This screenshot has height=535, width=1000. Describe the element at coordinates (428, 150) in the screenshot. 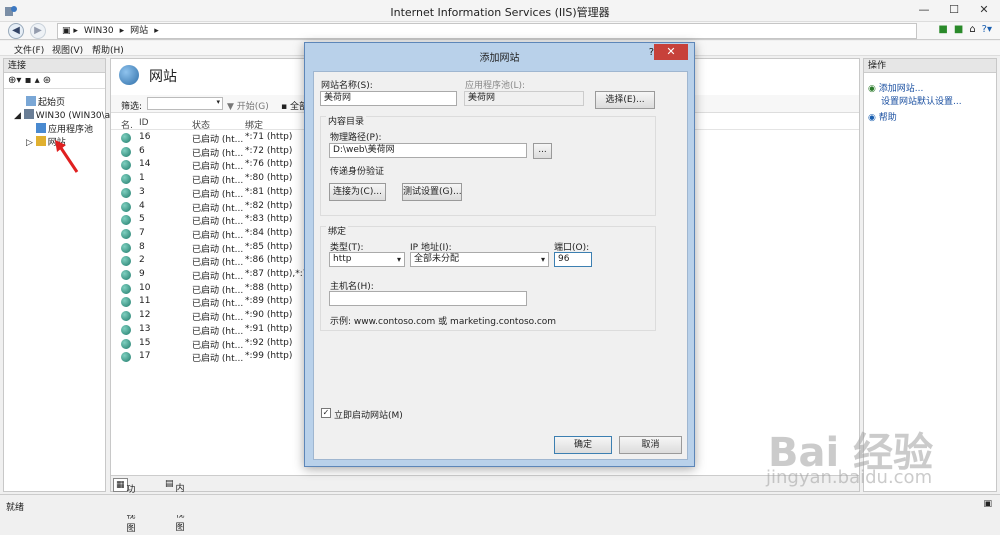

I see `physical-path-input: D:\web\美荷网` at that location.